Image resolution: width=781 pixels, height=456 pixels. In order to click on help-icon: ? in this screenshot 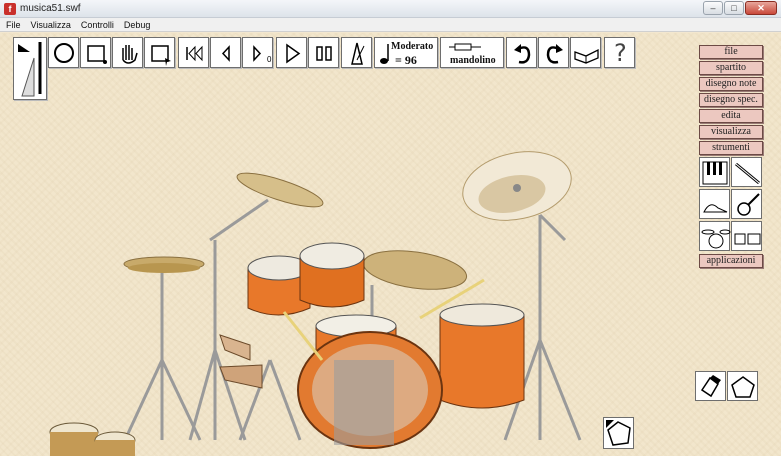, I will do `click(620, 53)`.